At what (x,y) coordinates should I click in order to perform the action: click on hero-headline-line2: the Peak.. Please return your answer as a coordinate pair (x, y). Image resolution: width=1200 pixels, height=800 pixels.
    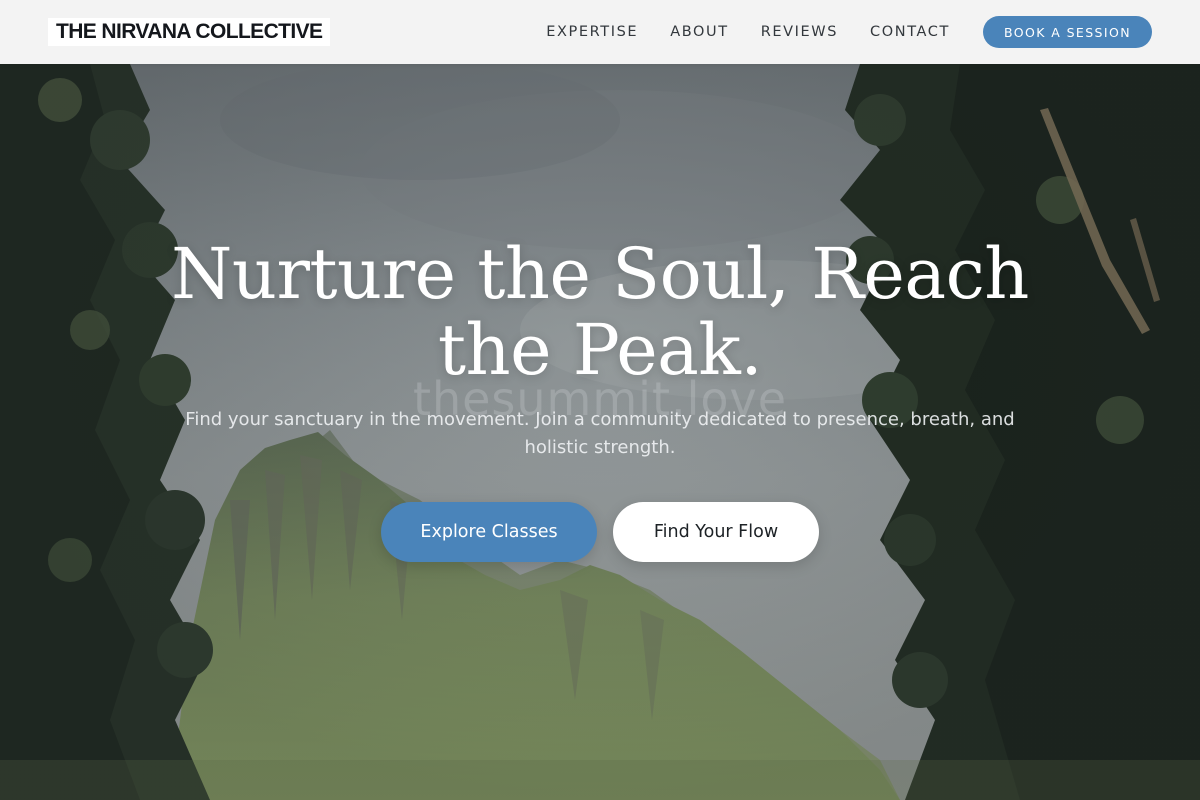
    Looking at the image, I should click on (600, 350).